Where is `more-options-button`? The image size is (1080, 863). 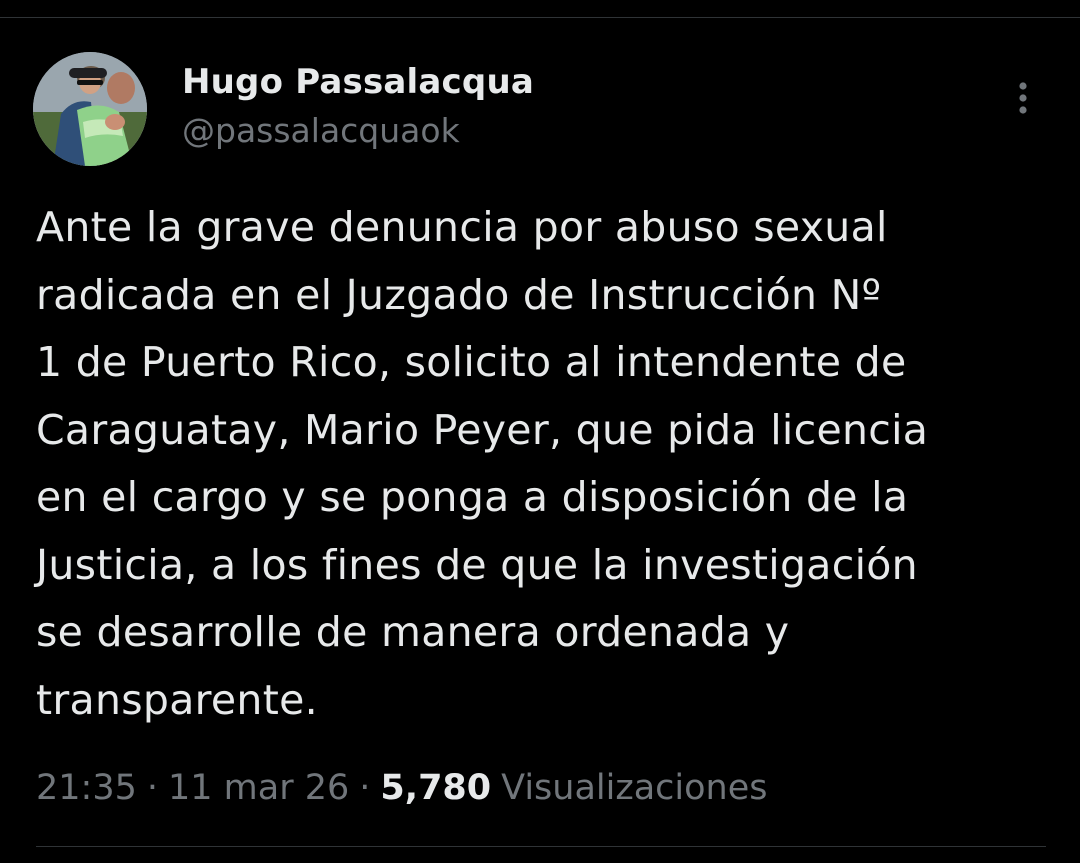
more-options-button is located at coordinates (1023, 98).